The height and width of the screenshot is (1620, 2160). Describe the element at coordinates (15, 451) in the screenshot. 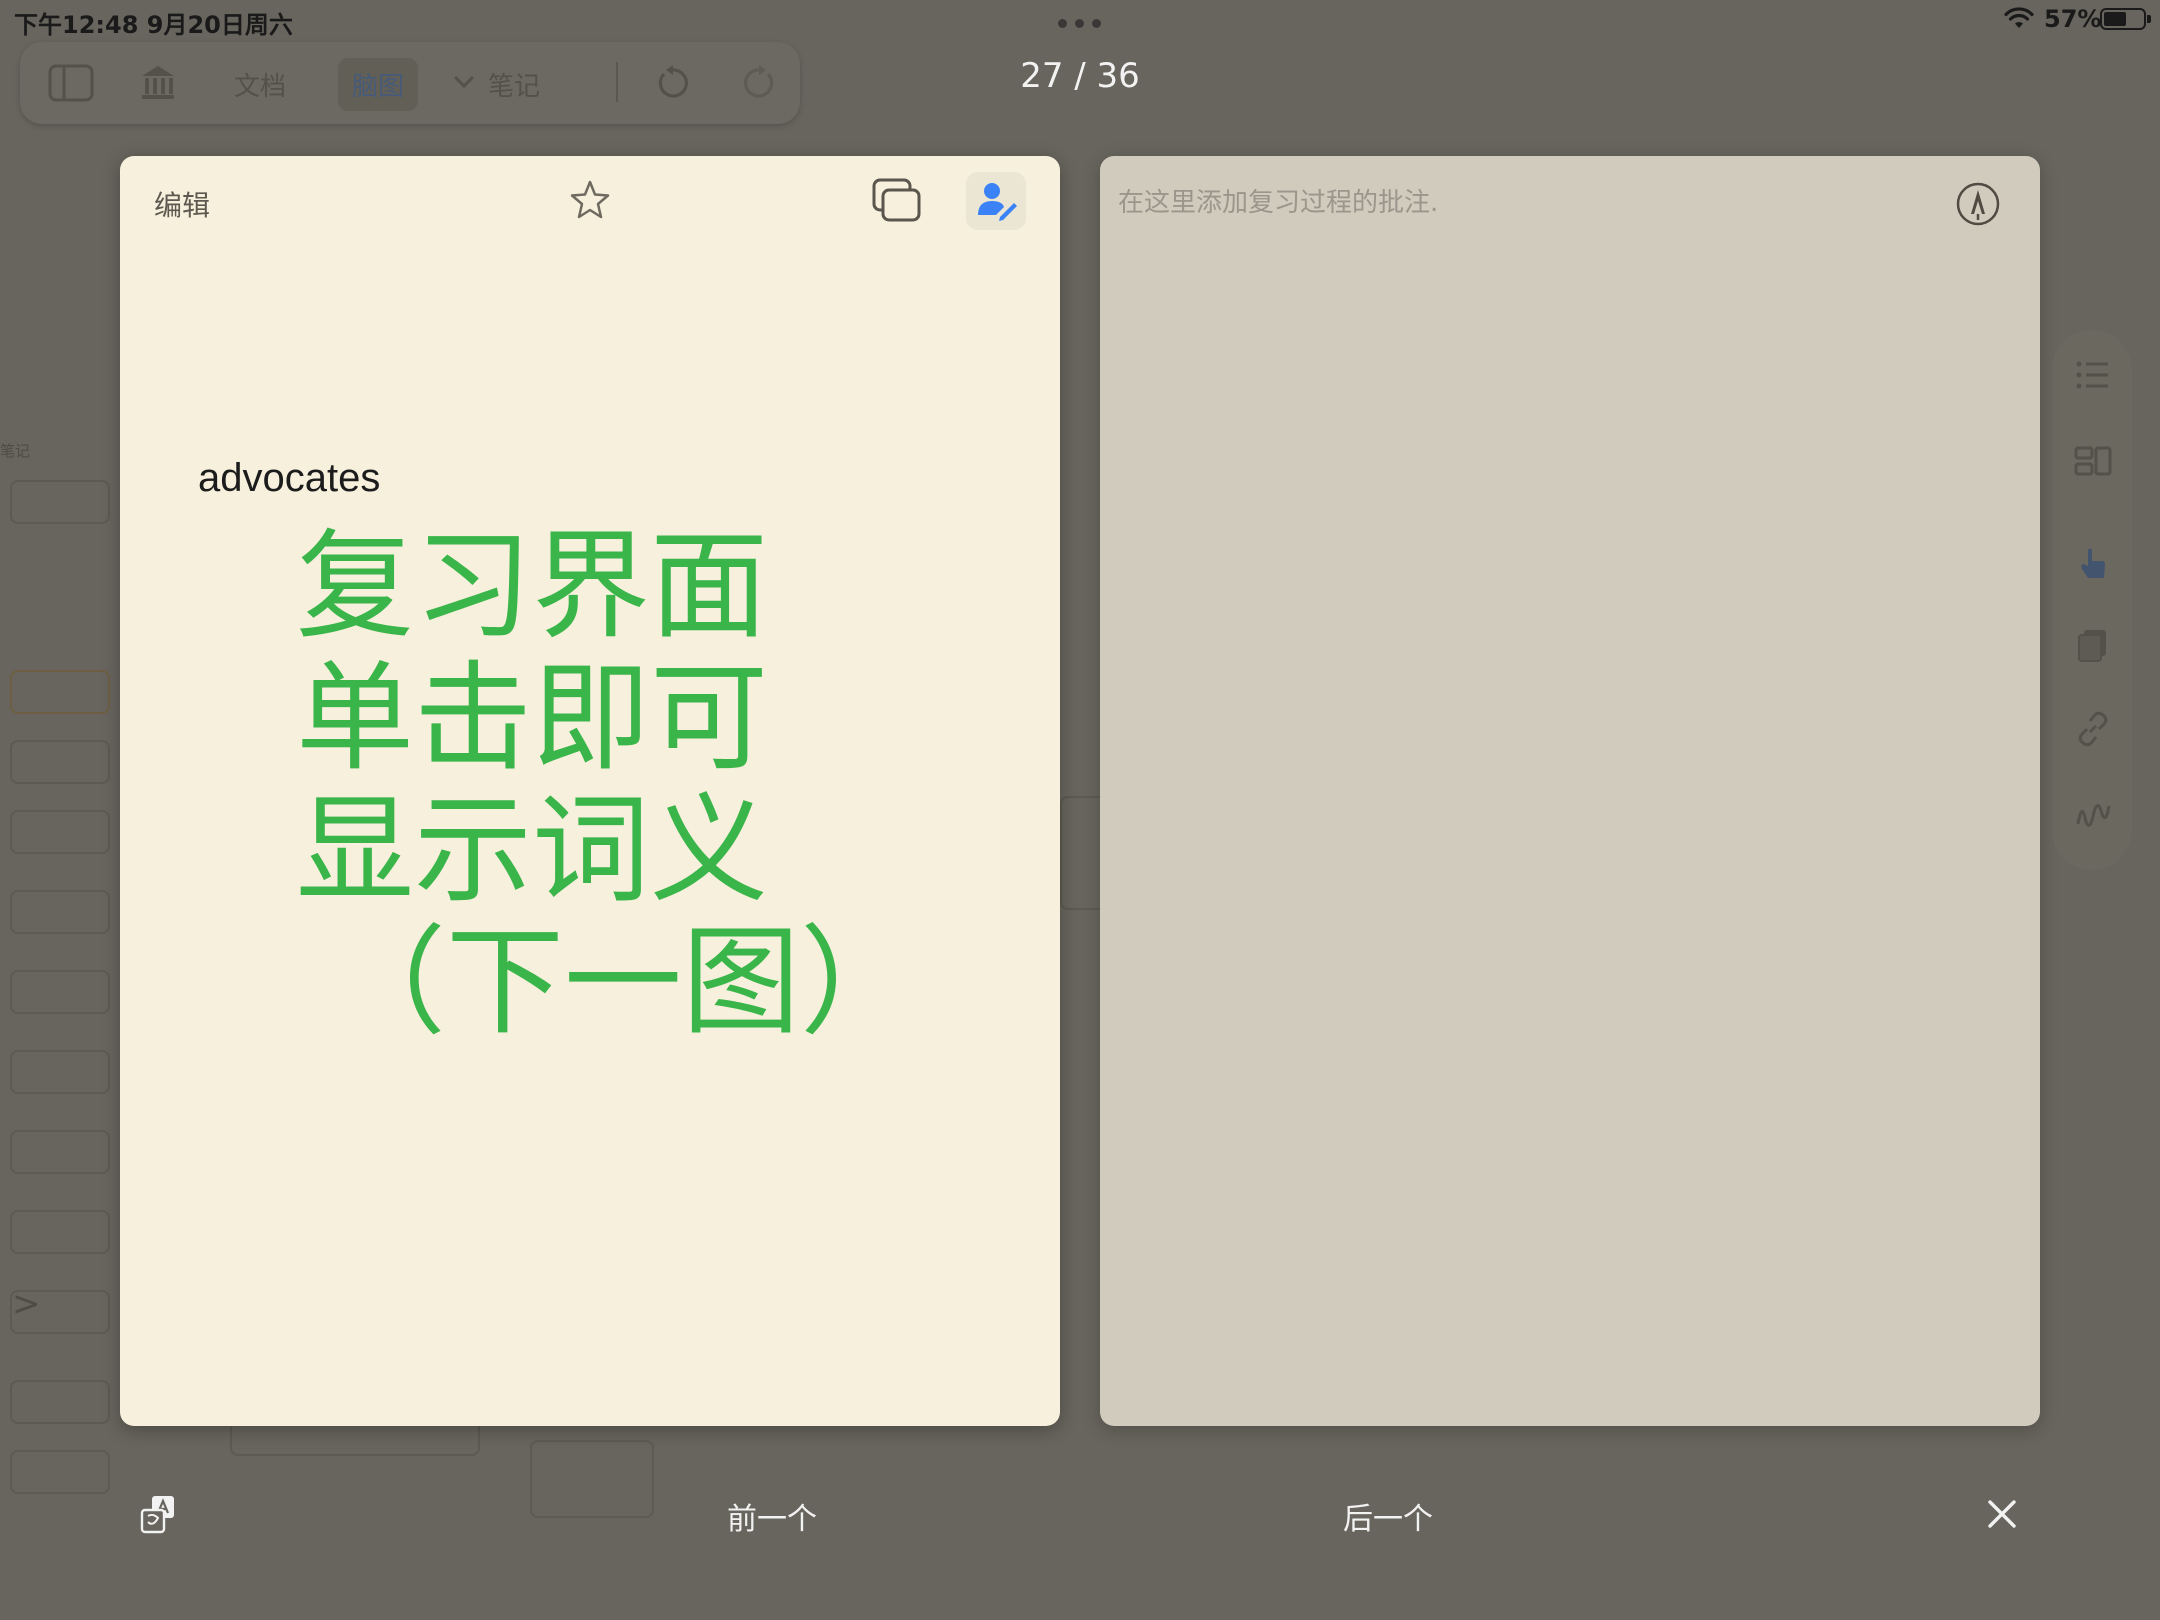

I see `background-notes-label: 笔记` at that location.